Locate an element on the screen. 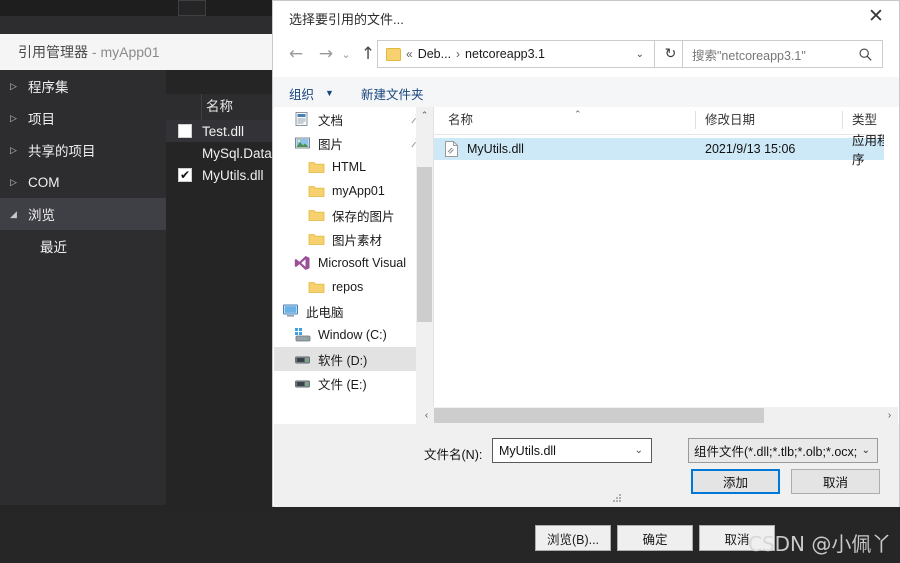 Image resolution: width=900 pixels, height=563 pixels. reference-row-name: MySql.Data. is located at coordinates (239, 153).